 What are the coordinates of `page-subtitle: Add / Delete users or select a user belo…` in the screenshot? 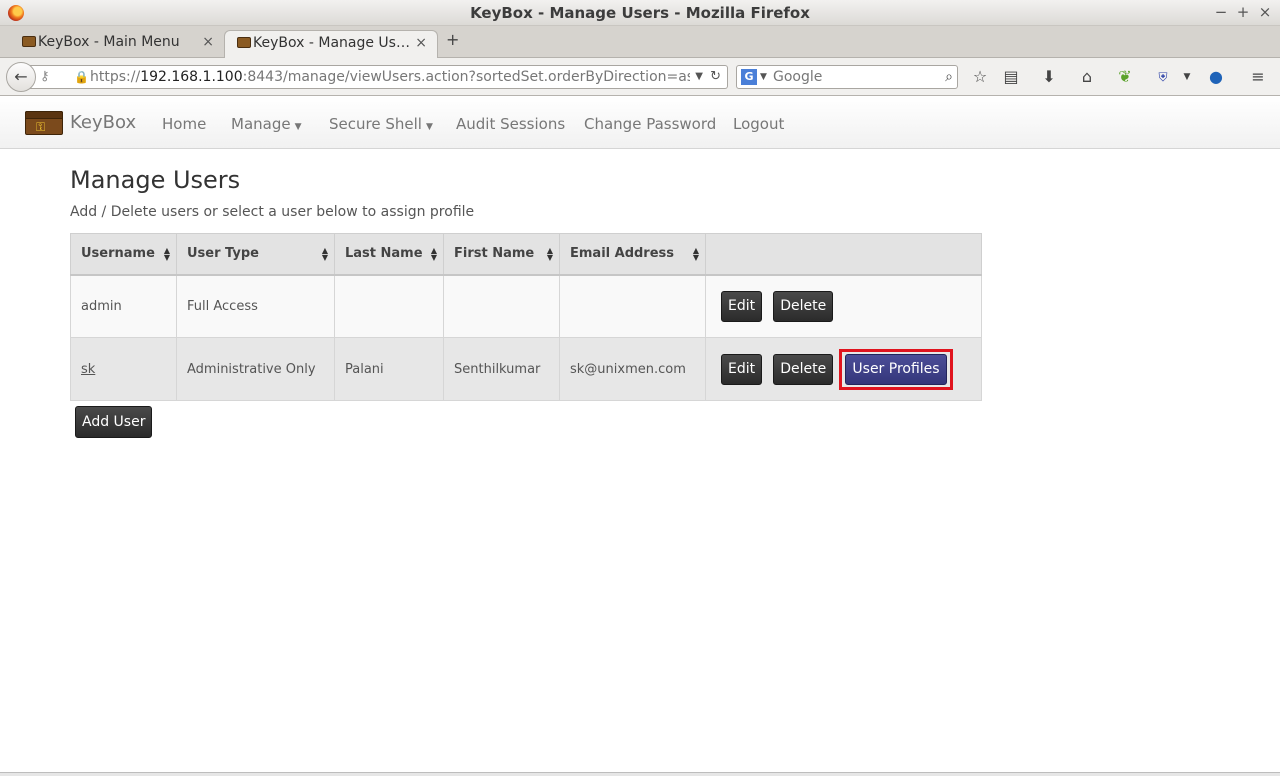 It's located at (272, 212).